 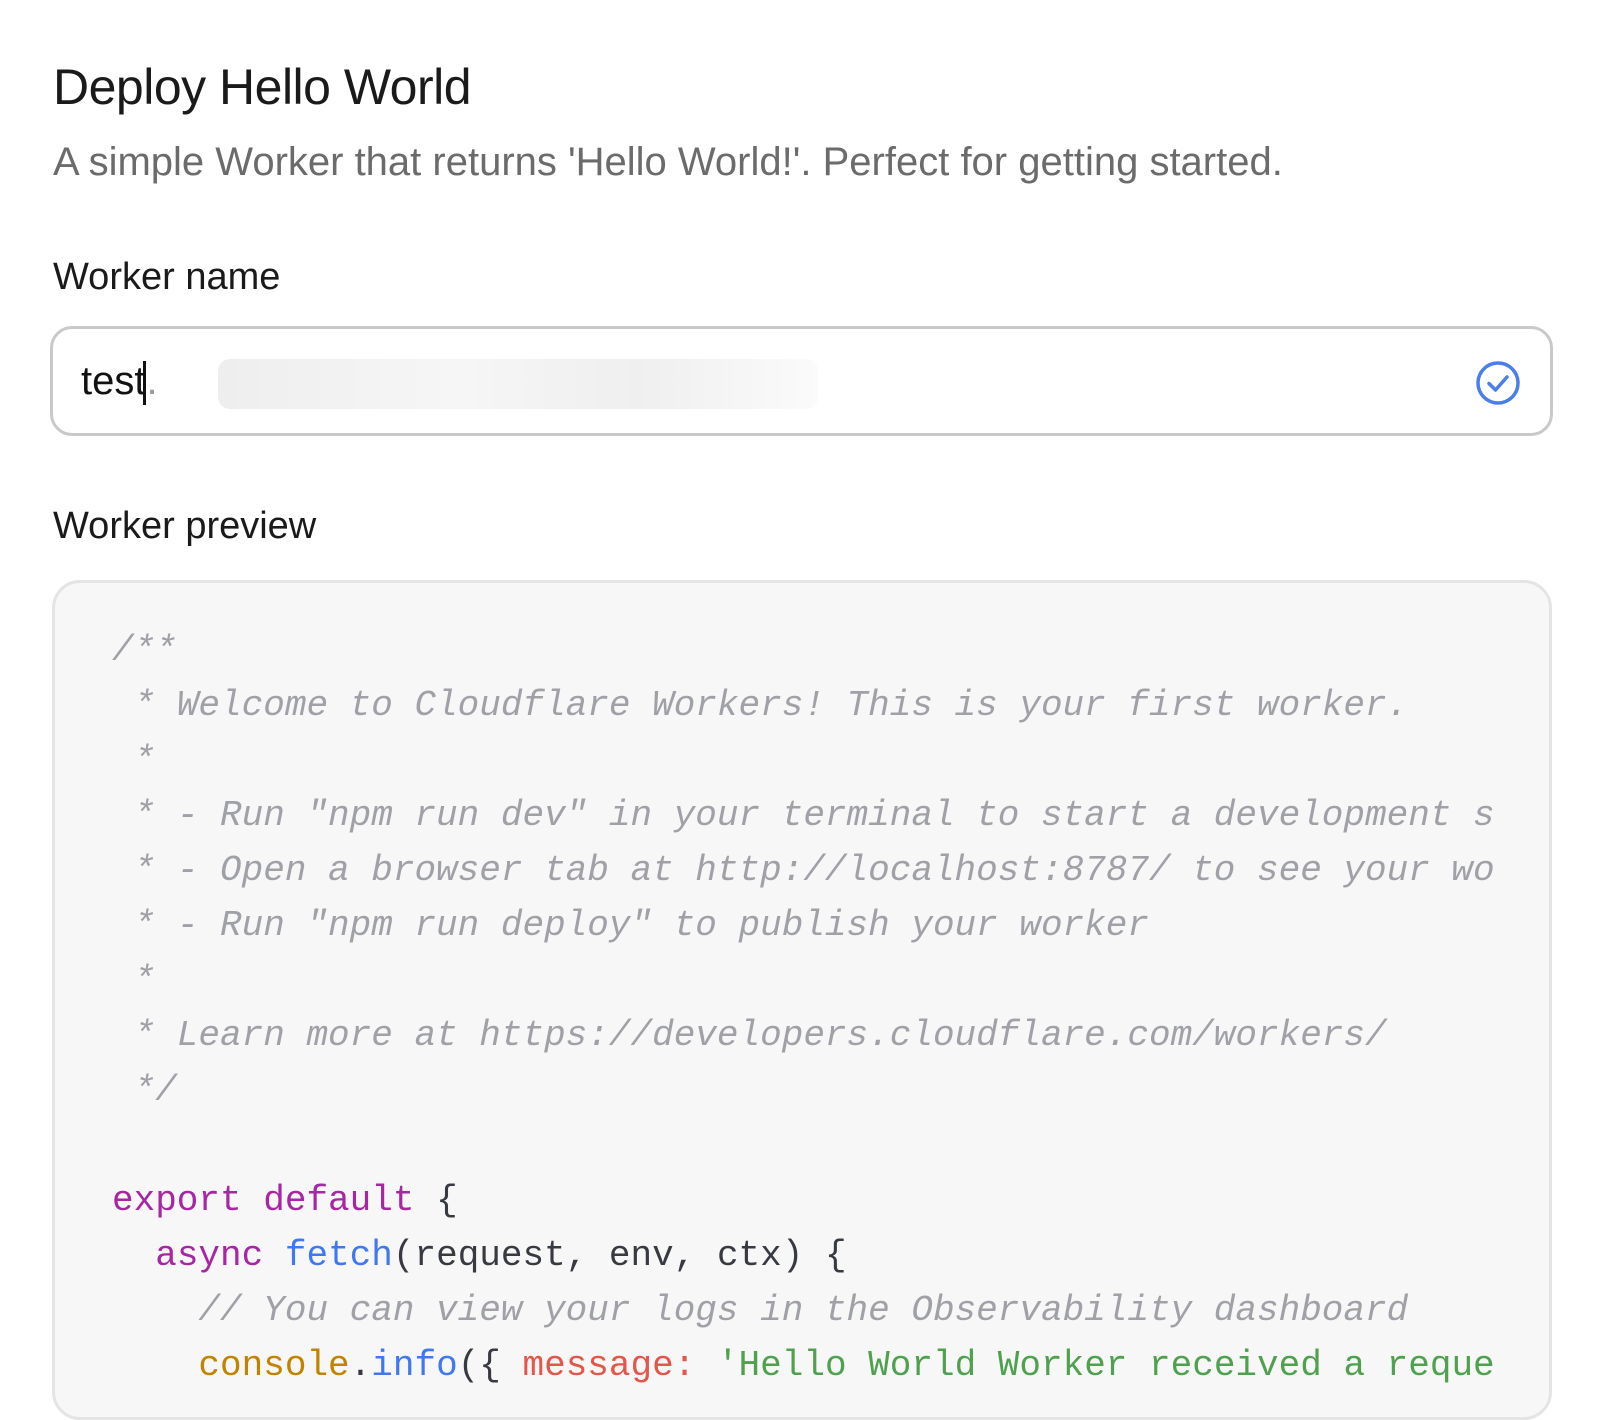 I want to click on redacted-subdomain, so click(x=518, y=384).